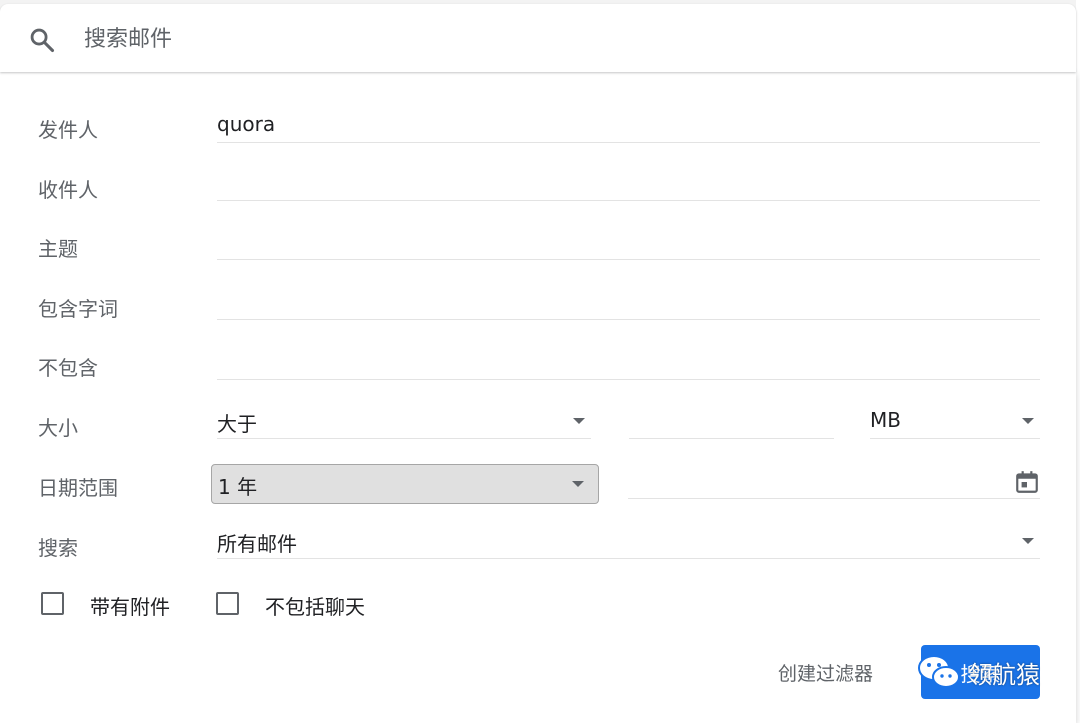 The width and height of the screenshot is (1080, 723). Describe the element at coordinates (628, 126) in the screenshot. I see `from-field: quora` at that location.